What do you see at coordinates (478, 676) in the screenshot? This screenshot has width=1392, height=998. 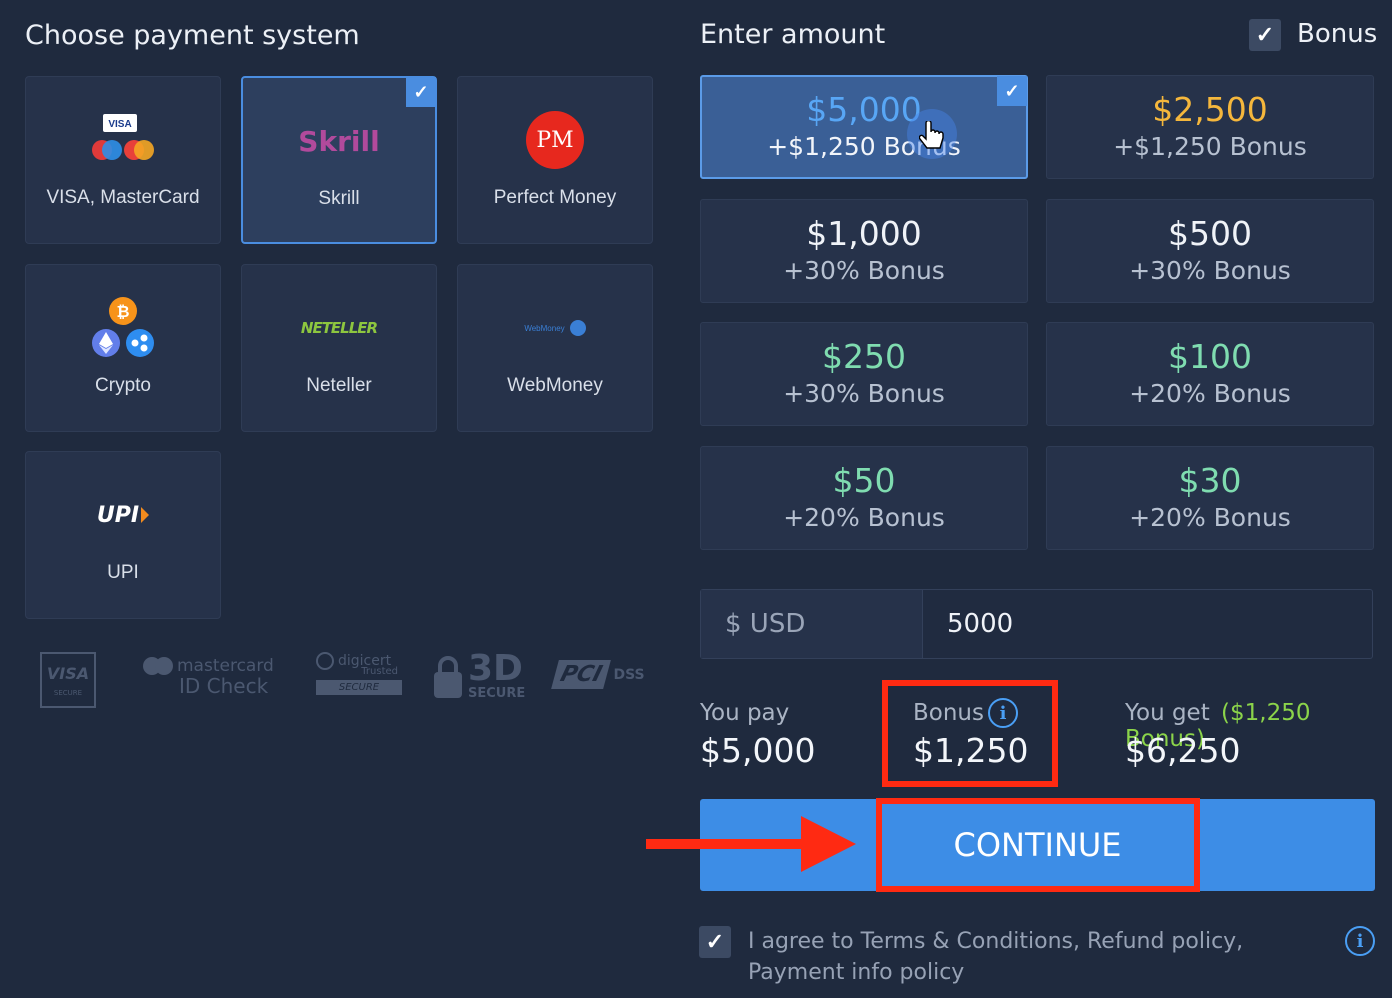 I see `3d-secure-seal-icon: 3D SECURE` at bounding box center [478, 676].